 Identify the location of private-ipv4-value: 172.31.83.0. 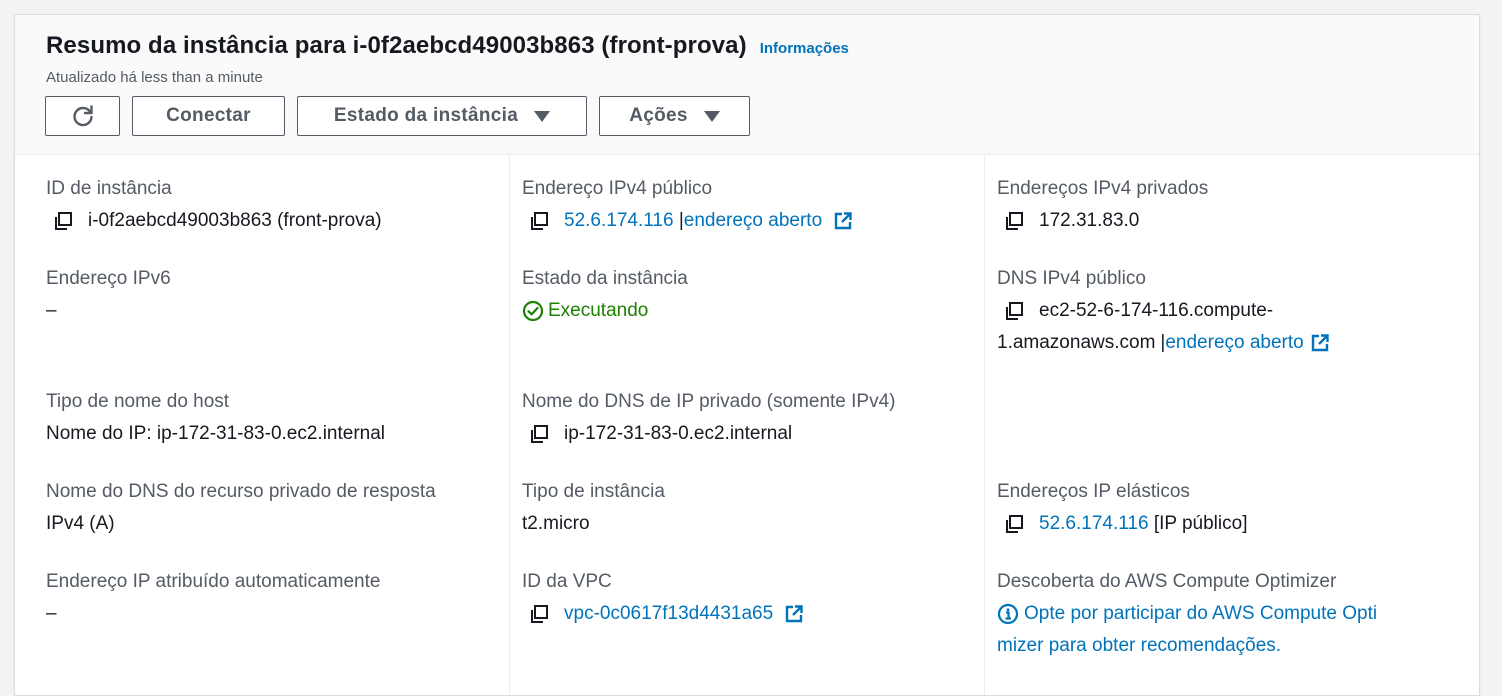
(1089, 220).